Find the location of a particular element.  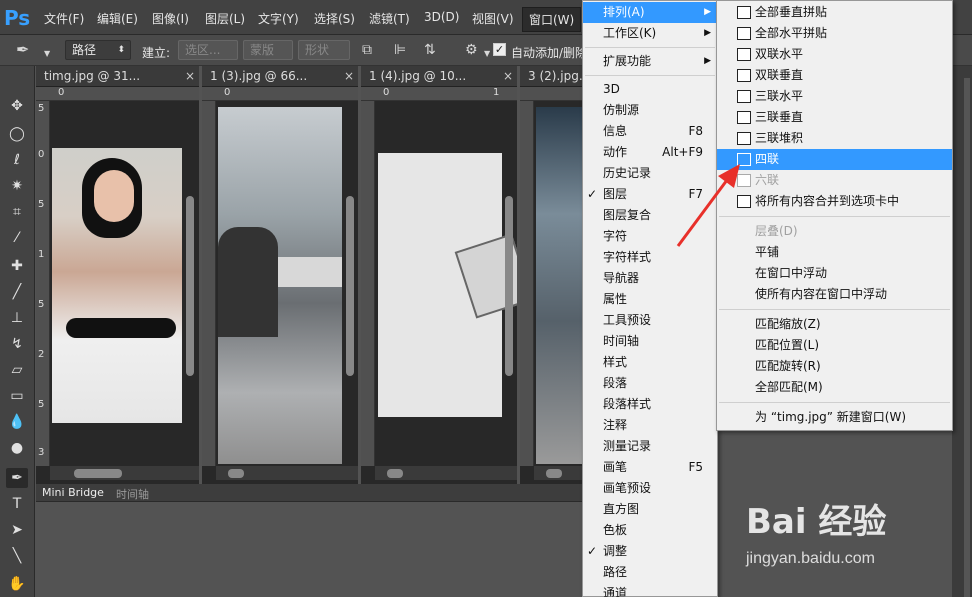

document-tab-1: timg.jpg @ 31... × is located at coordinates (117, 76).